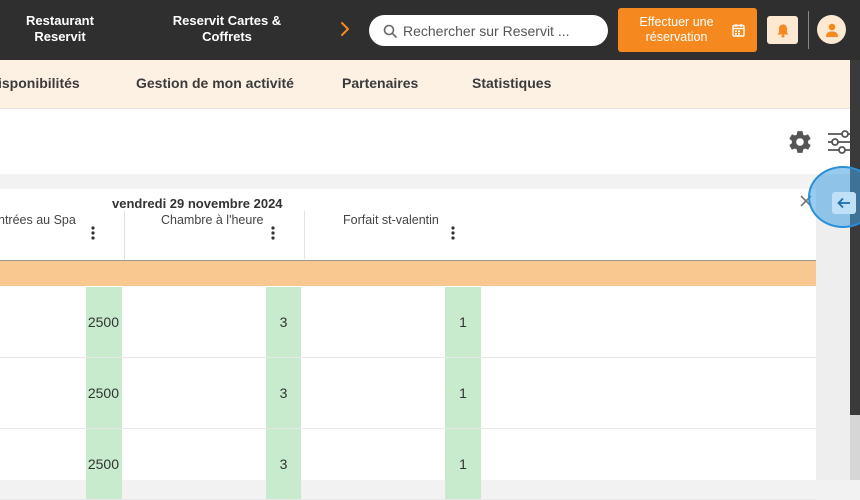  I want to click on scrollbar-thumb, so click(855, 237).